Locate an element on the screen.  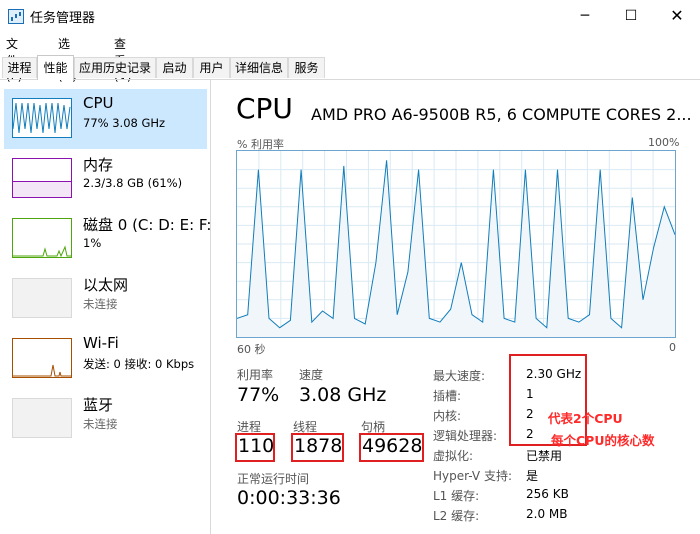
bluetooth-thumbnail is located at coordinates (42, 418).